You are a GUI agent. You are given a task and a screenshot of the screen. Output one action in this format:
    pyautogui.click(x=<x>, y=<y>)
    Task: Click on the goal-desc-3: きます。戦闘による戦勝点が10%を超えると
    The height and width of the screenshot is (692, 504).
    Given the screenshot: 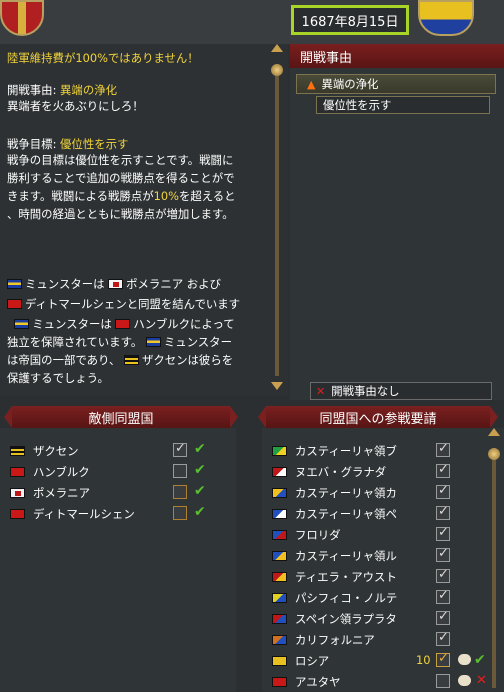 What is the action you would take?
    pyautogui.click(x=121, y=196)
    